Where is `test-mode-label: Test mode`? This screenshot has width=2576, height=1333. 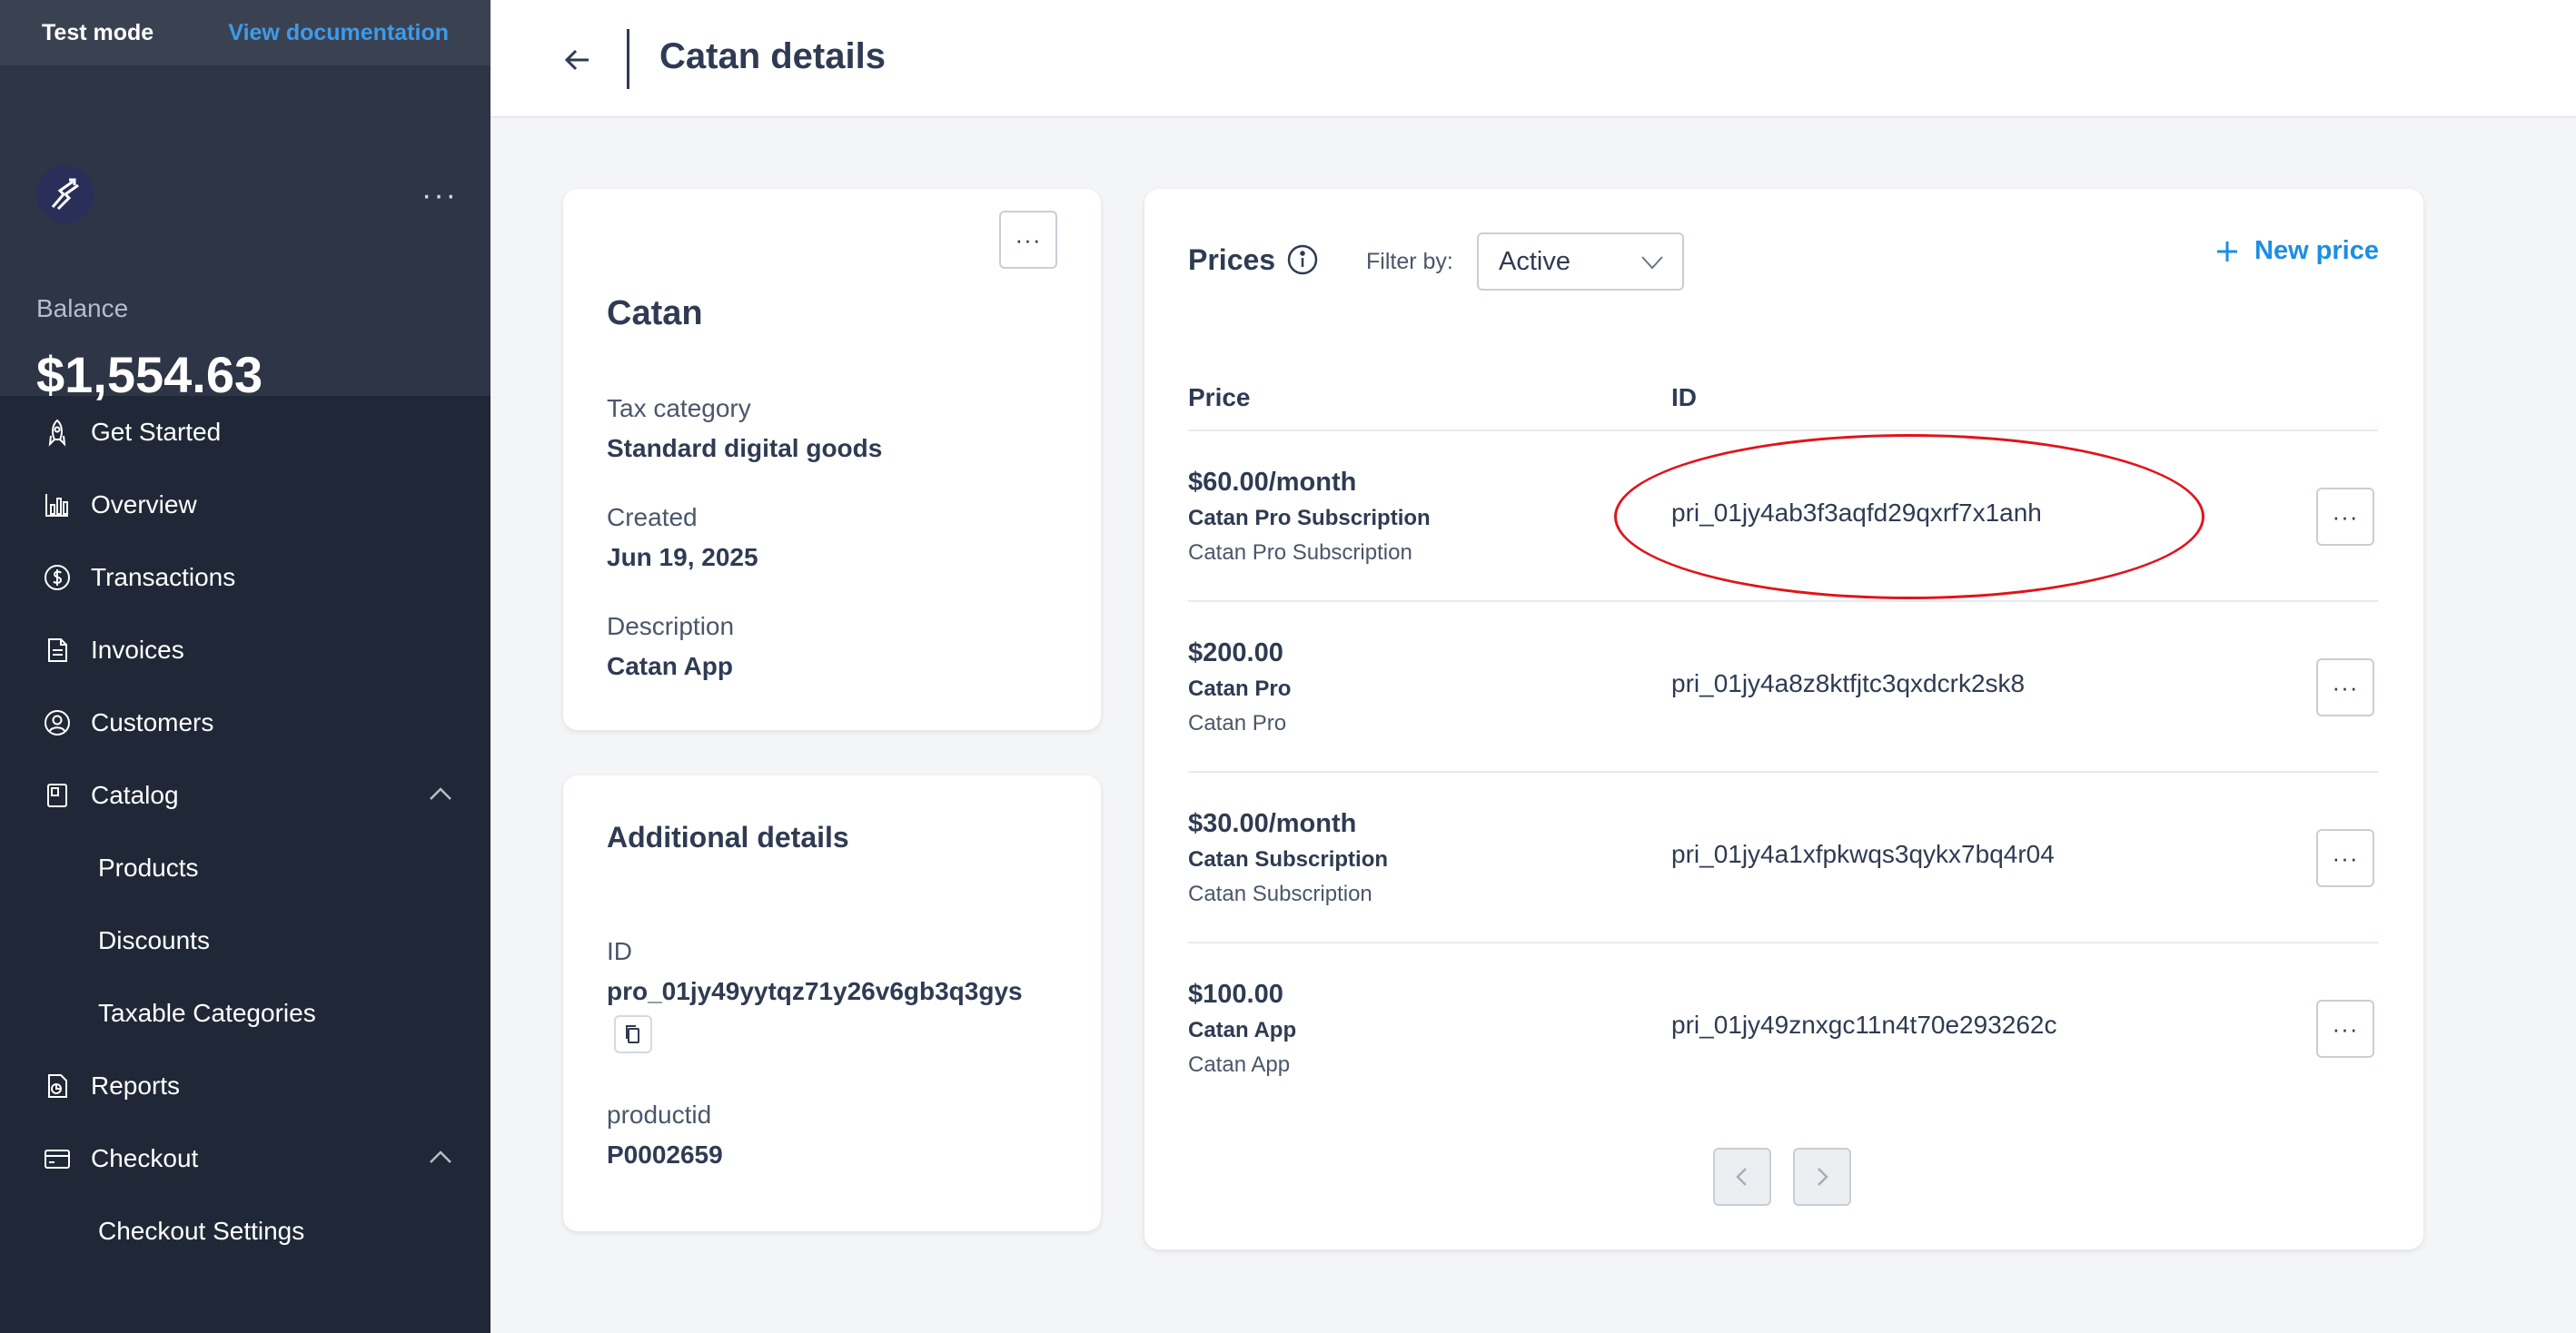
test-mode-label: Test mode is located at coordinates (98, 32).